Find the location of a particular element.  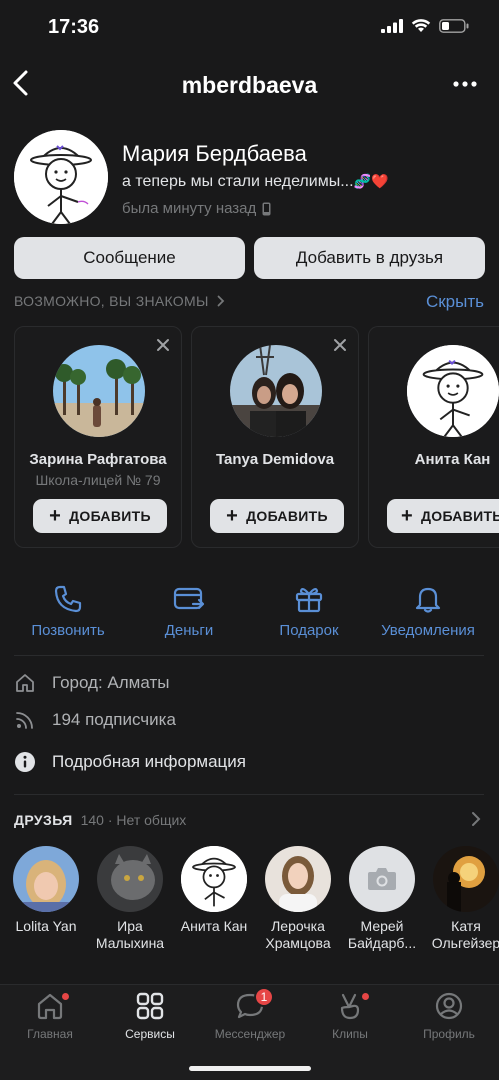

friend-name: Лерочка Храмцова is located at coordinates (298, 934).